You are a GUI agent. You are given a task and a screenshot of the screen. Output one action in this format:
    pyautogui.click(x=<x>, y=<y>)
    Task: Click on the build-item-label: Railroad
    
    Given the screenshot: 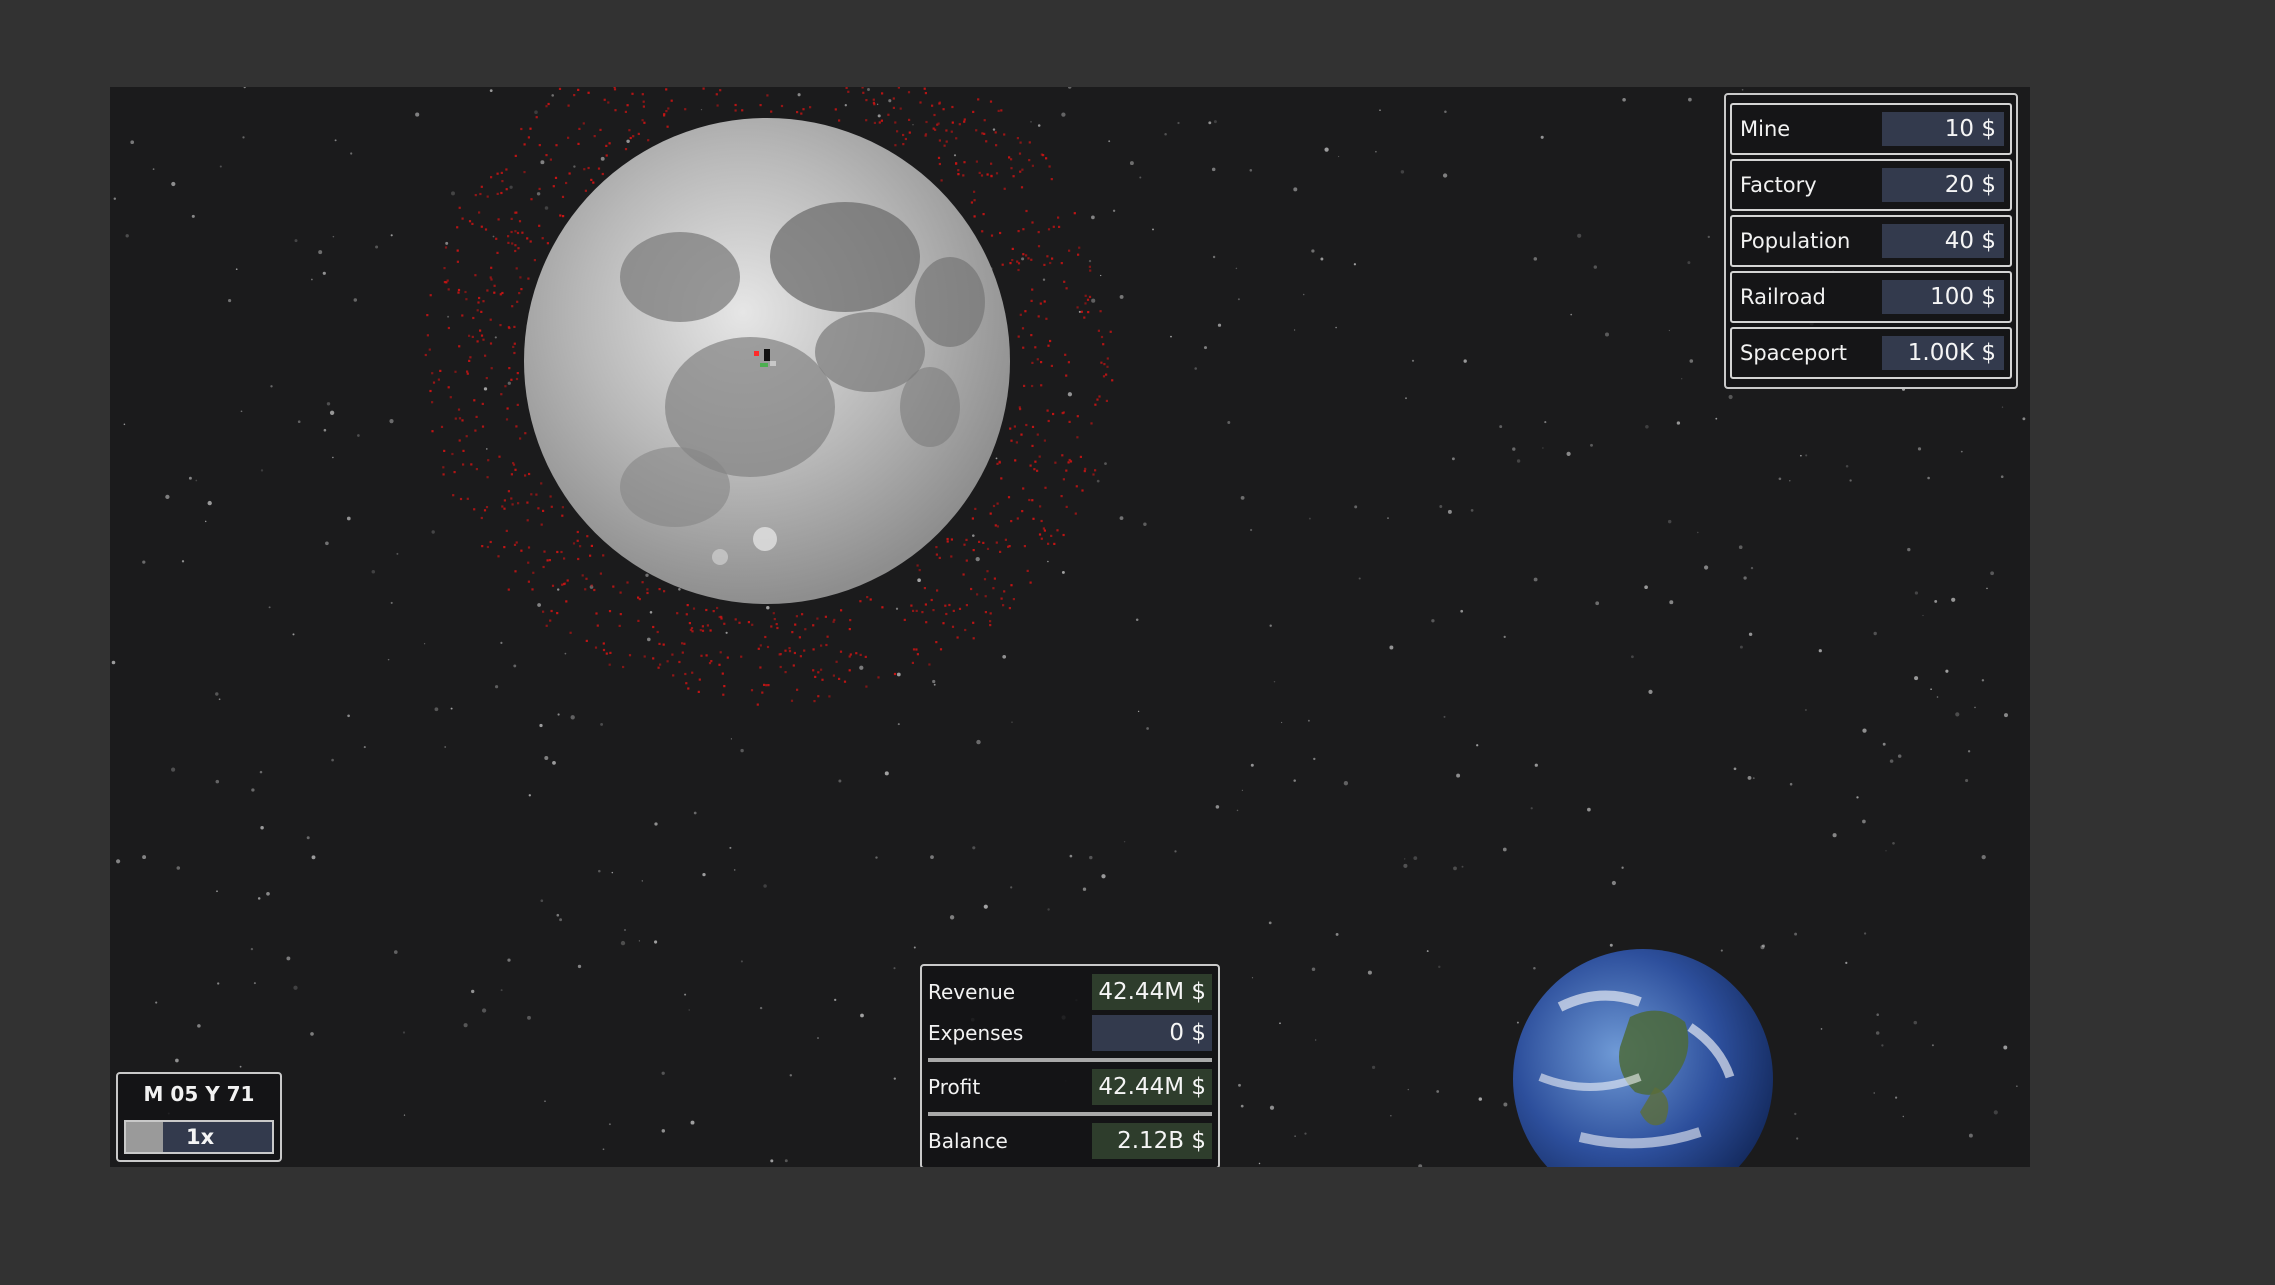 What is the action you would take?
    pyautogui.click(x=1783, y=297)
    